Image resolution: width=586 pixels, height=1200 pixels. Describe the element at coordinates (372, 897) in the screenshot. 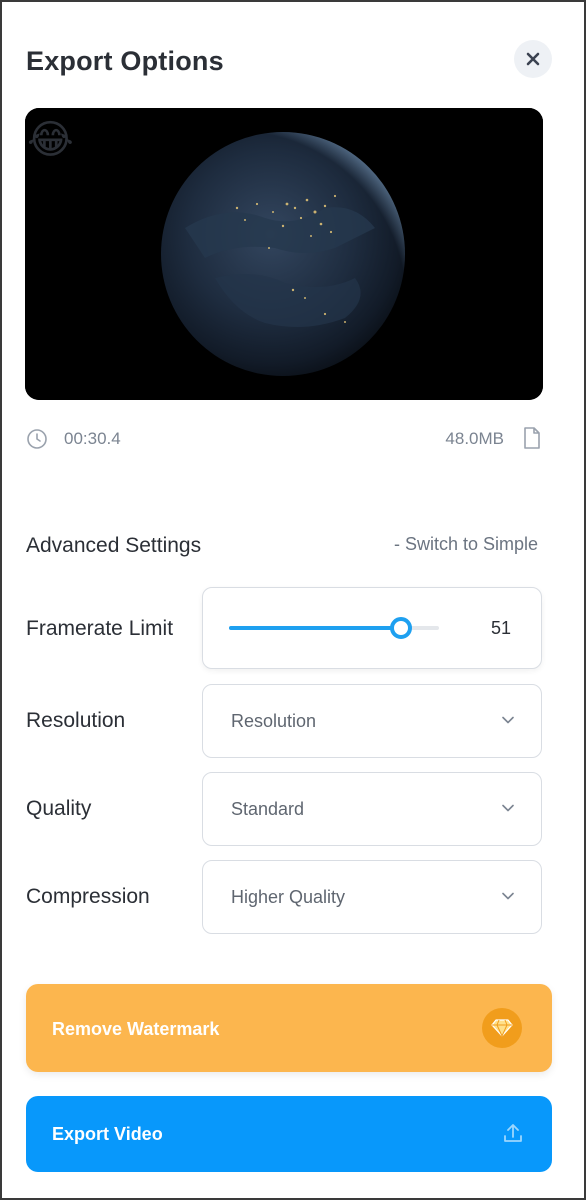

I see `compression-select: Higher Quality` at that location.